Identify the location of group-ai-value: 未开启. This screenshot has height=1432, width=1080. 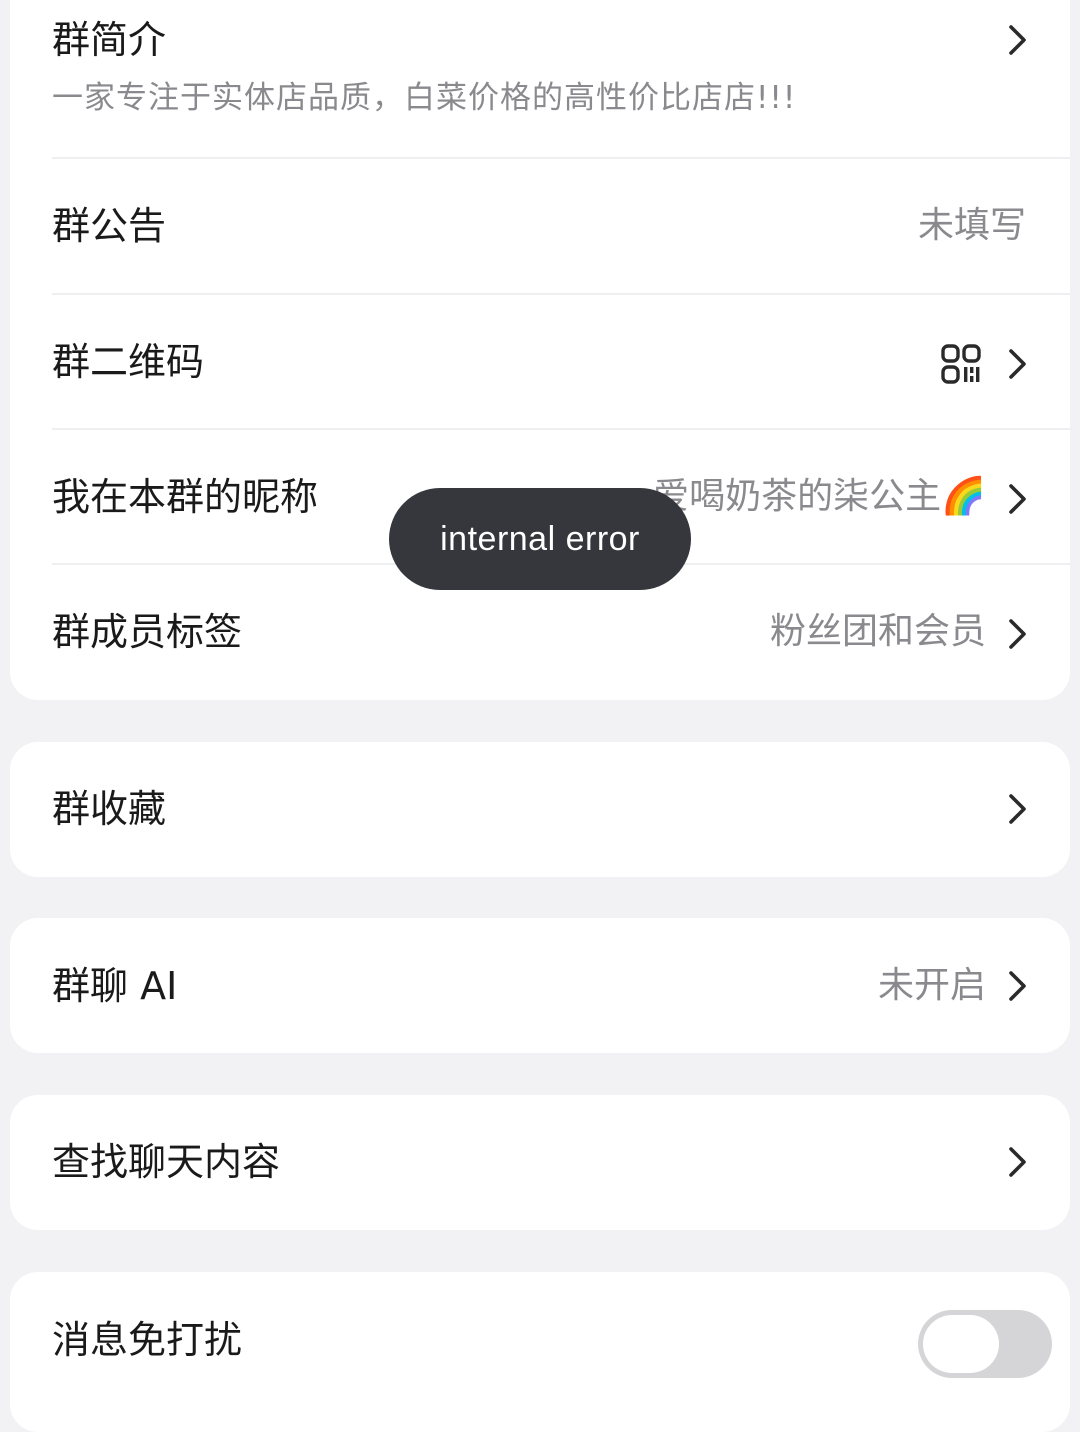
(931, 985).